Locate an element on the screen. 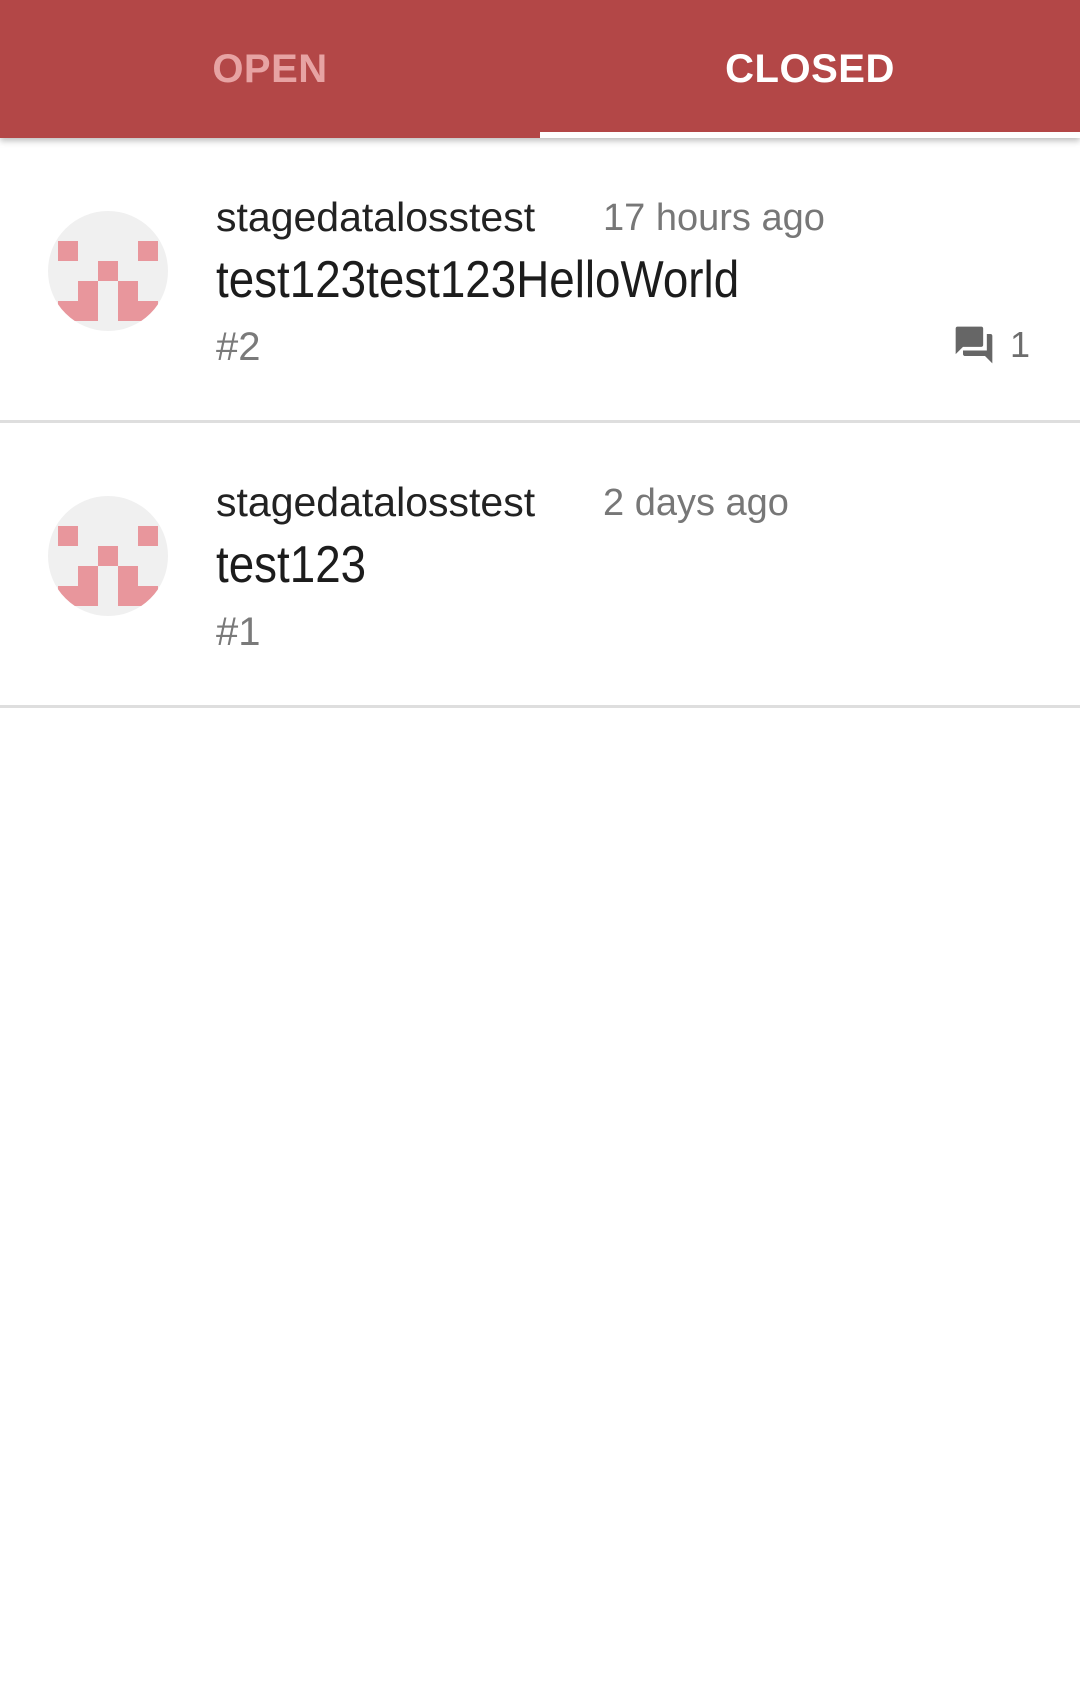 The width and height of the screenshot is (1080, 1699). forum-icon is located at coordinates (974, 345).